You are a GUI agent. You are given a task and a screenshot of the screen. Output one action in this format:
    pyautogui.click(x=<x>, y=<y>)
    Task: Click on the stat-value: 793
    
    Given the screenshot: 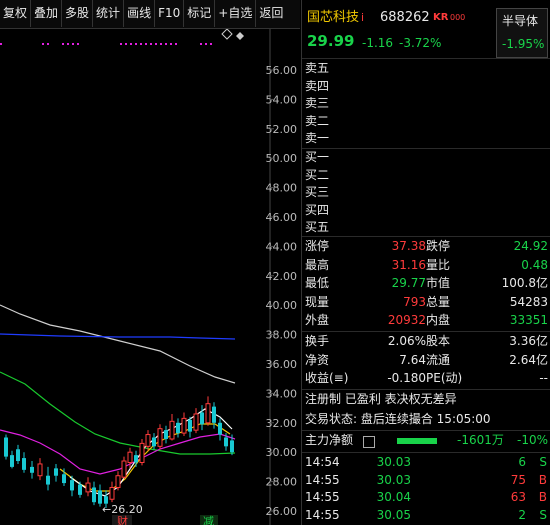 What is the action you would take?
    pyautogui.click(x=414, y=301)
    